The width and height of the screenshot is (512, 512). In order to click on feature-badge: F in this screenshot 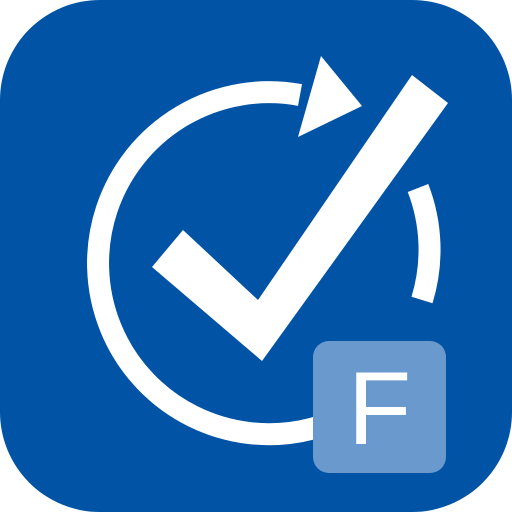, I will do `click(379, 407)`.